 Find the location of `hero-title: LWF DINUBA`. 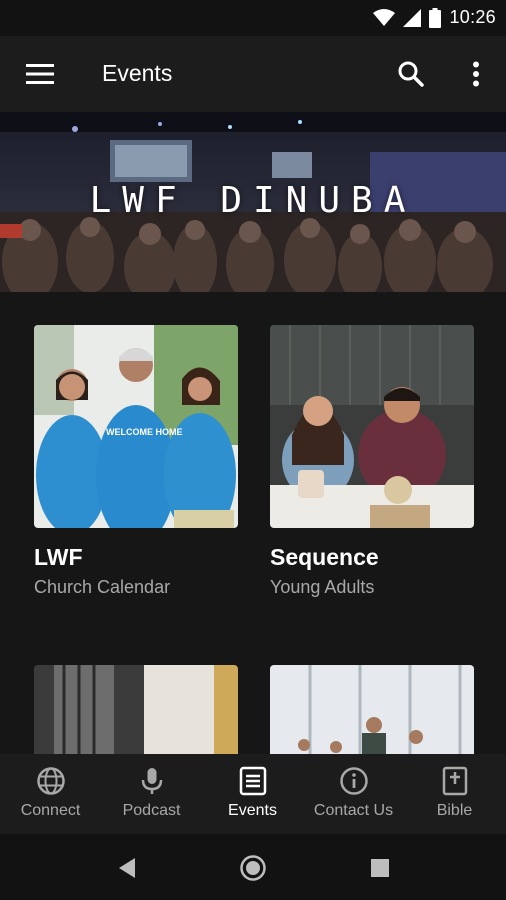

hero-title: LWF DINUBA is located at coordinates (253, 200).